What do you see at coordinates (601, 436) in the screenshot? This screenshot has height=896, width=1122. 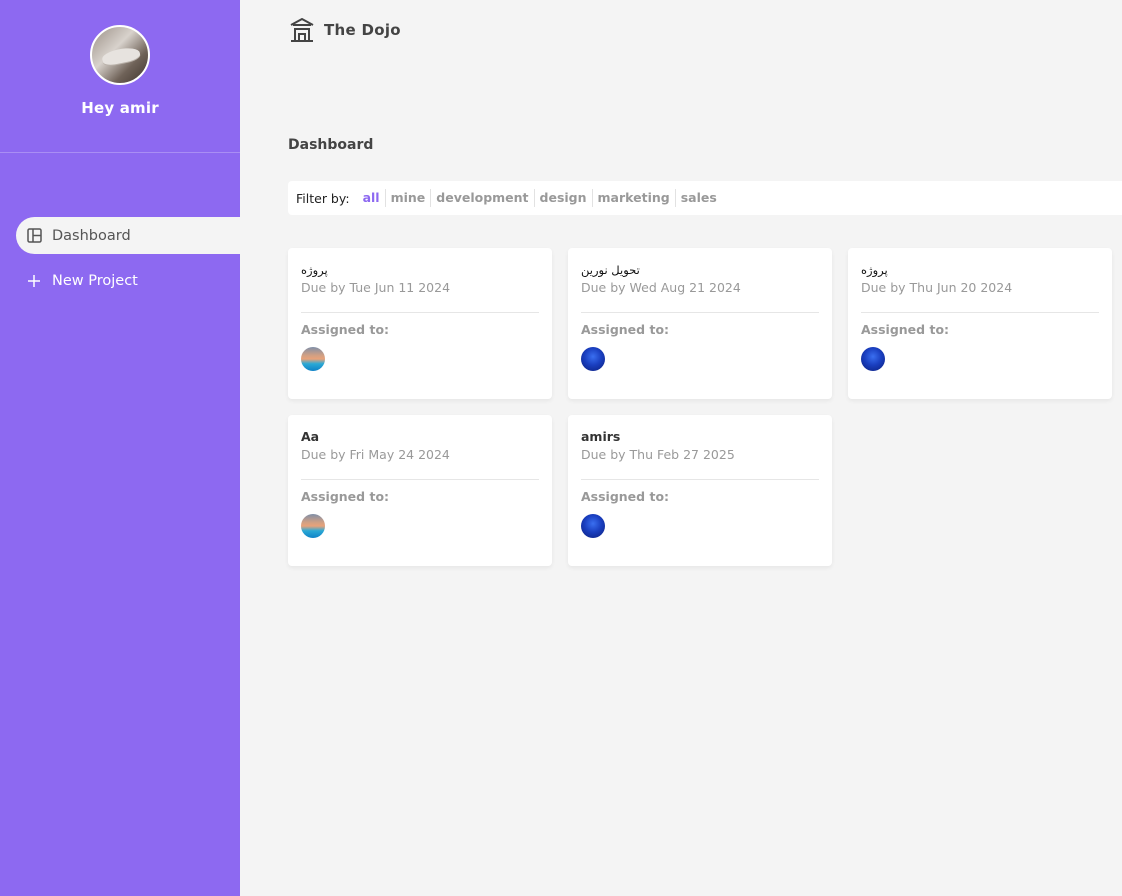 I see `project-title: amirs` at bounding box center [601, 436].